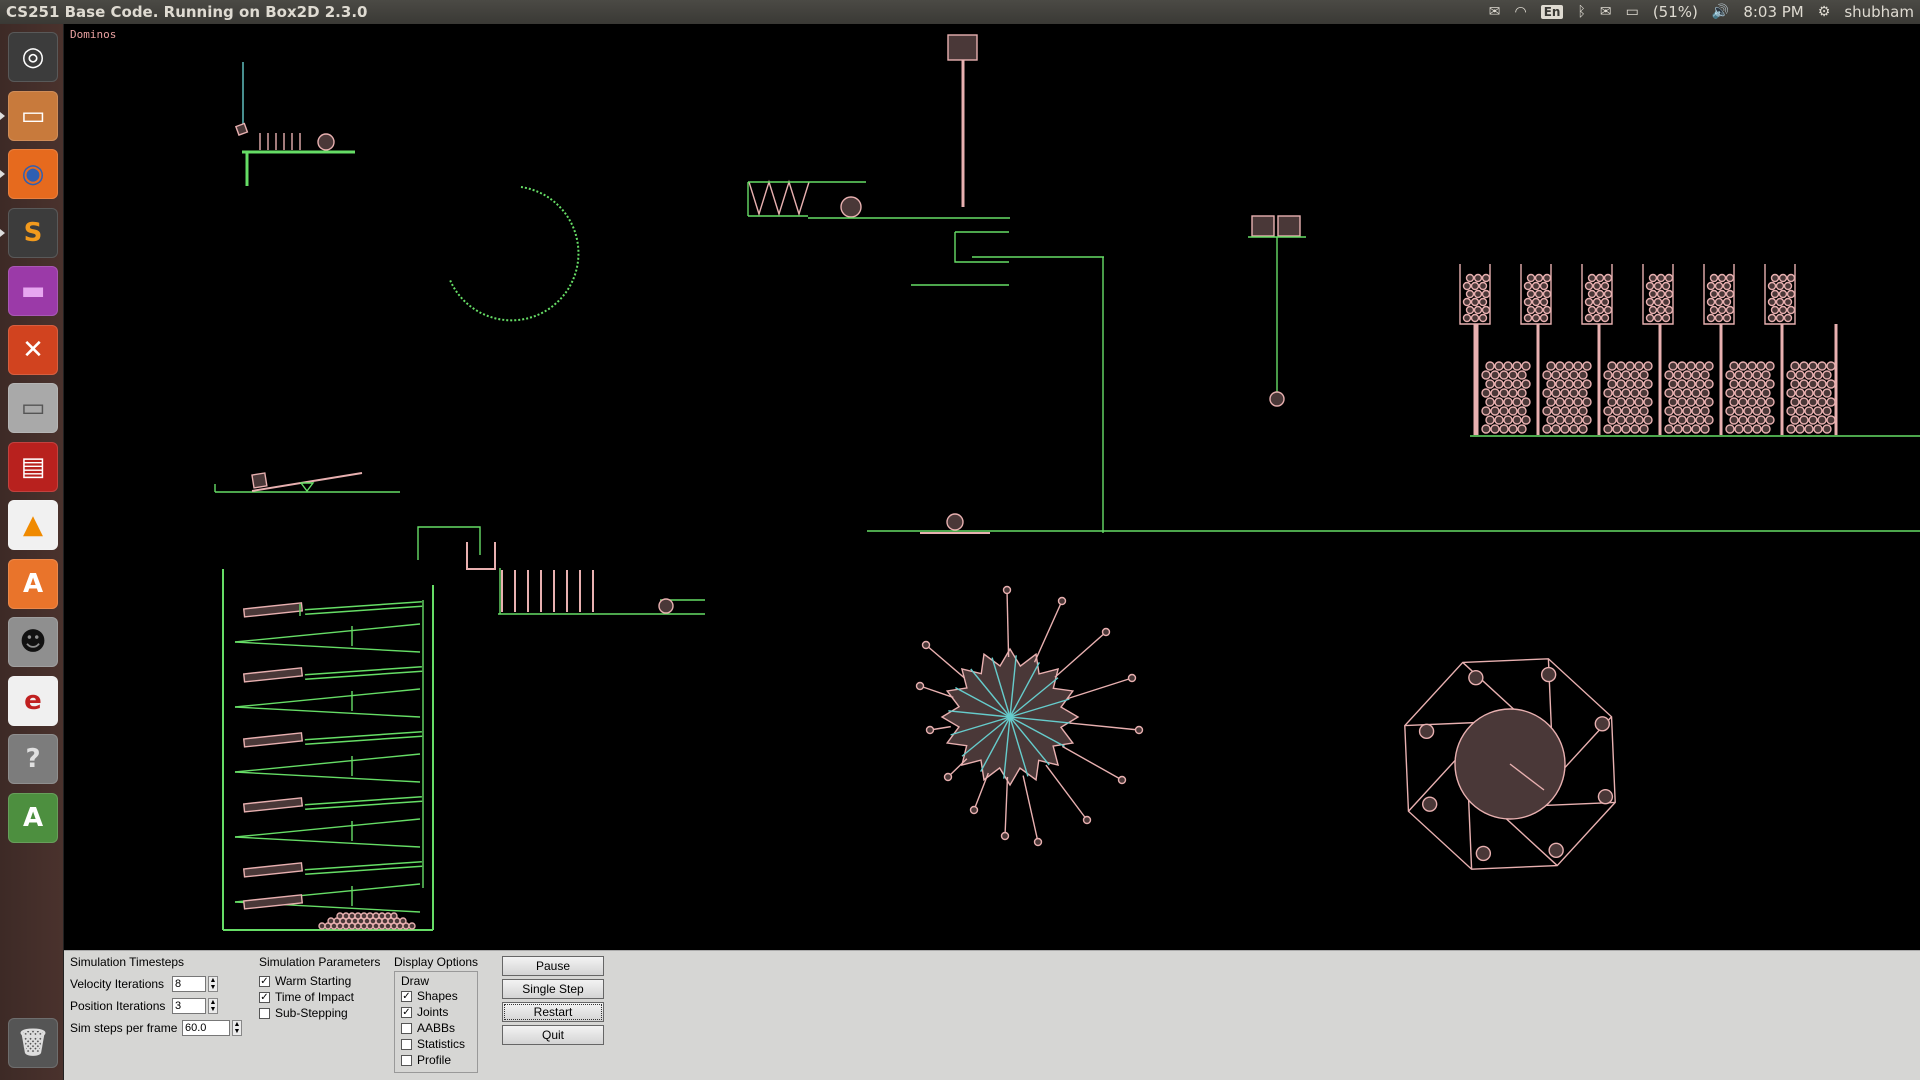  I want to click on draw-joints-checkbox: ✓ Joints, so click(436, 1012).